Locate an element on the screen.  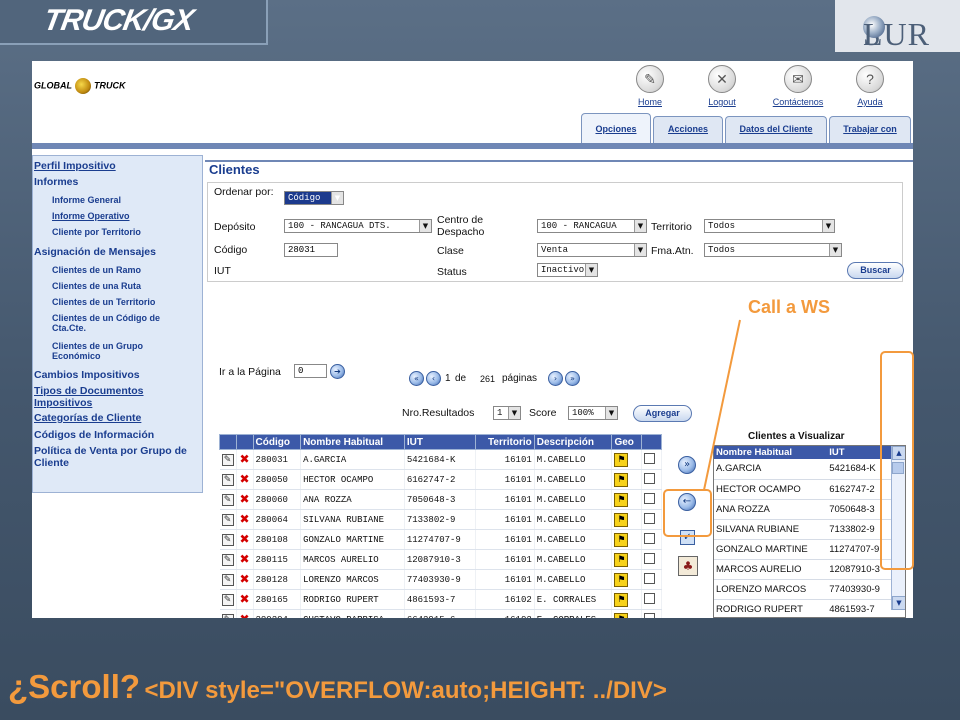
annotation-overlay is located at coordinates (722, 405).